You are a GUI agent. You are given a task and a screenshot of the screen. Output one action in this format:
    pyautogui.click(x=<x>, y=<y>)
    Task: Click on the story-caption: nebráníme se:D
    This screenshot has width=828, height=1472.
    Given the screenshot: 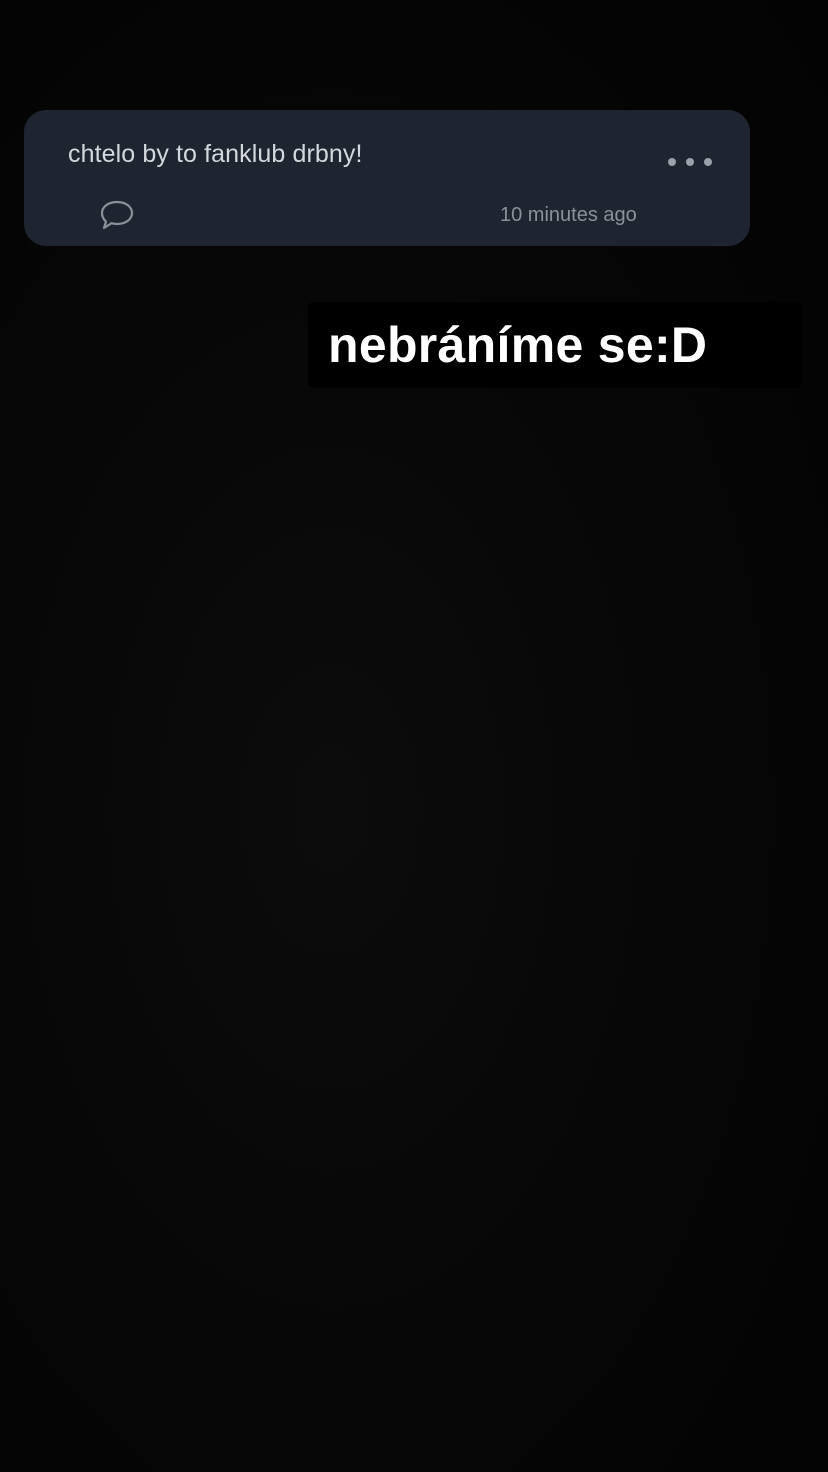 What is the action you would take?
    pyautogui.click(x=555, y=345)
    